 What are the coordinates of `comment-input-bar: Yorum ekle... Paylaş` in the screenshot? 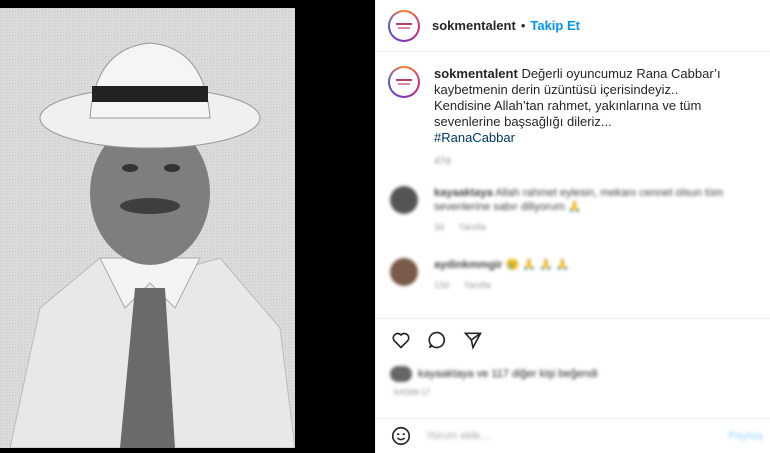 It's located at (573, 435).